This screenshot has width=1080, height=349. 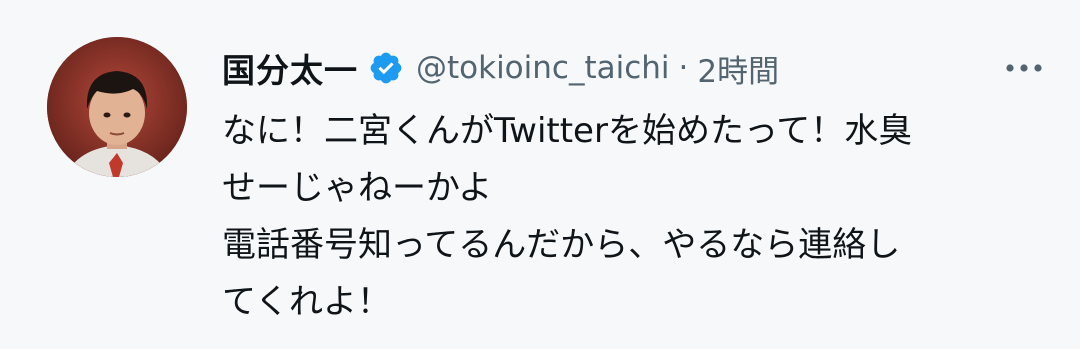 What do you see at coordinates (543, 68) in the screenshot?
I see `user-handle: @tokioinc_taichi` at bounding box center [543, 68].